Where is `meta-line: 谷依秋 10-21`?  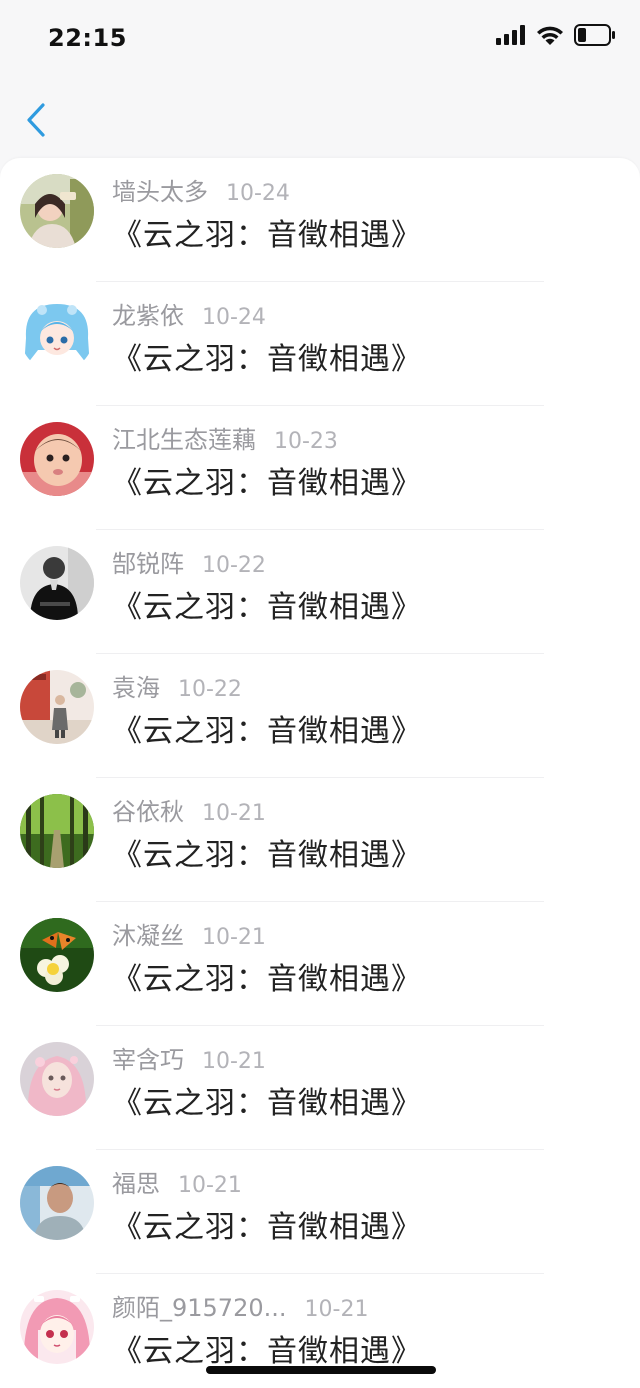
meta-line: 谷依秋 10-21 is located at coordinates (189, 809).